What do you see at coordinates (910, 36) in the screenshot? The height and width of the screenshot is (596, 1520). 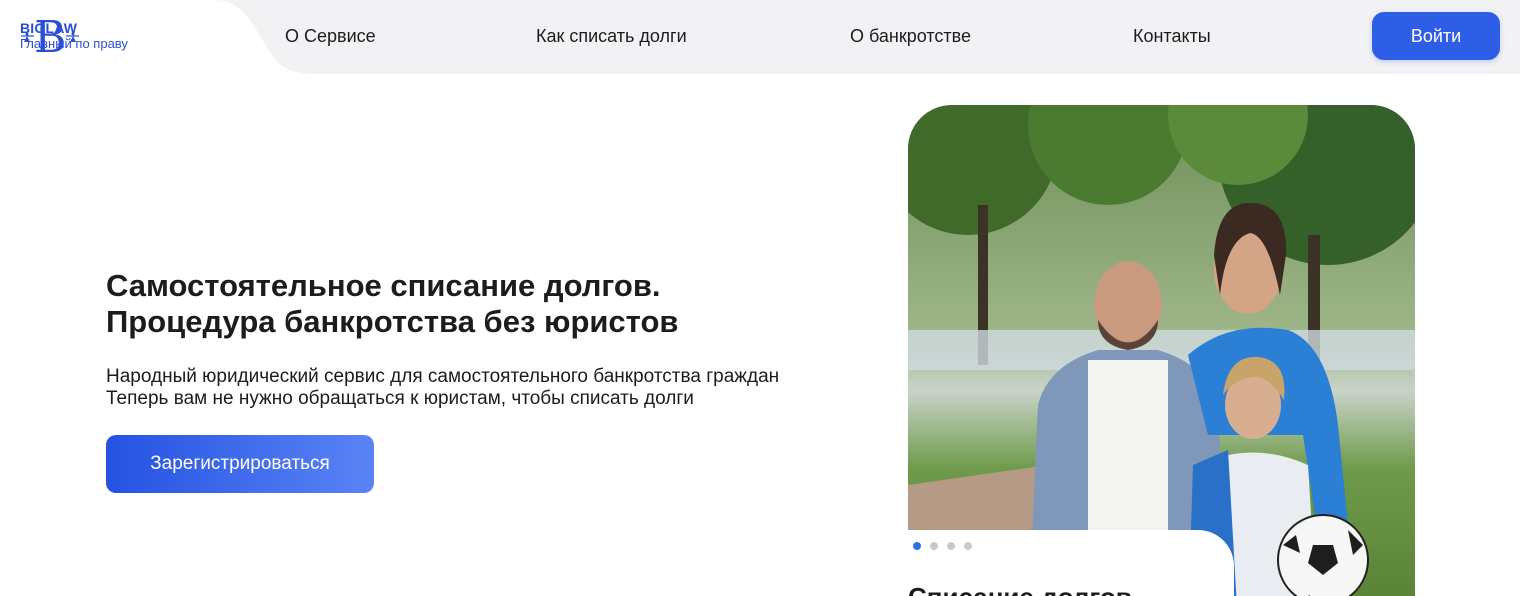 I see `nav-item-about-bankruptcy: О банкротстве` at bounding box center [910, 36].